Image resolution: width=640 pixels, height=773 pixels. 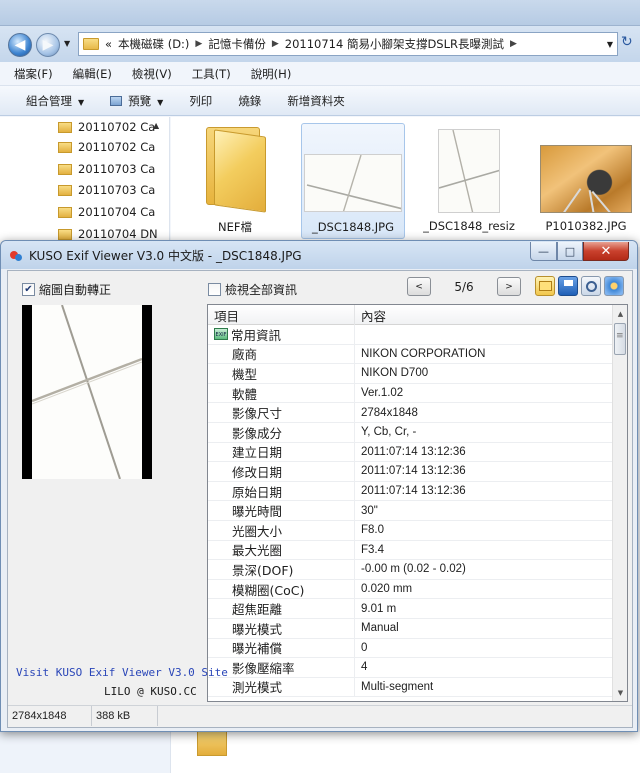 I want to click on table-row: 修改日期 2011:07:14 13:12:36, so click(x=410, y=472).